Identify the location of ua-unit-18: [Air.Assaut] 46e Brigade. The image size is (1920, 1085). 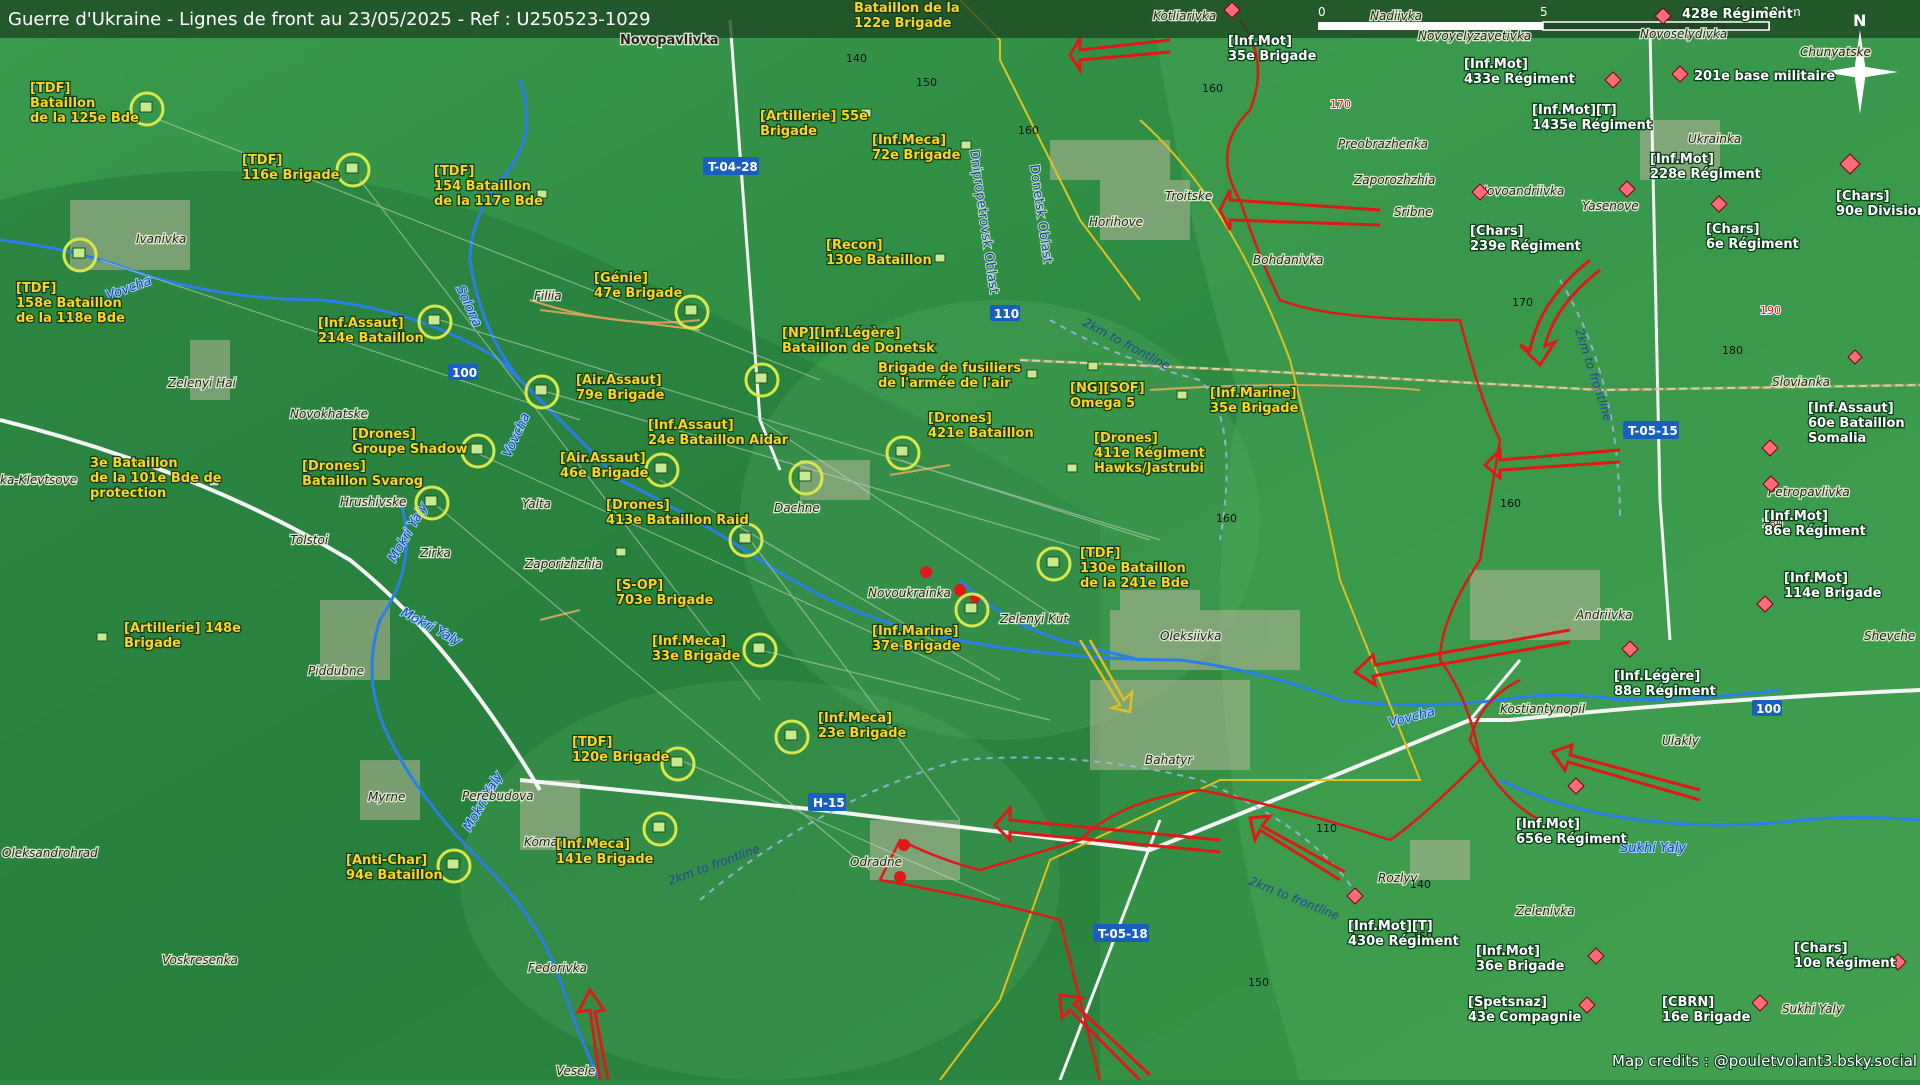
(604, 466).